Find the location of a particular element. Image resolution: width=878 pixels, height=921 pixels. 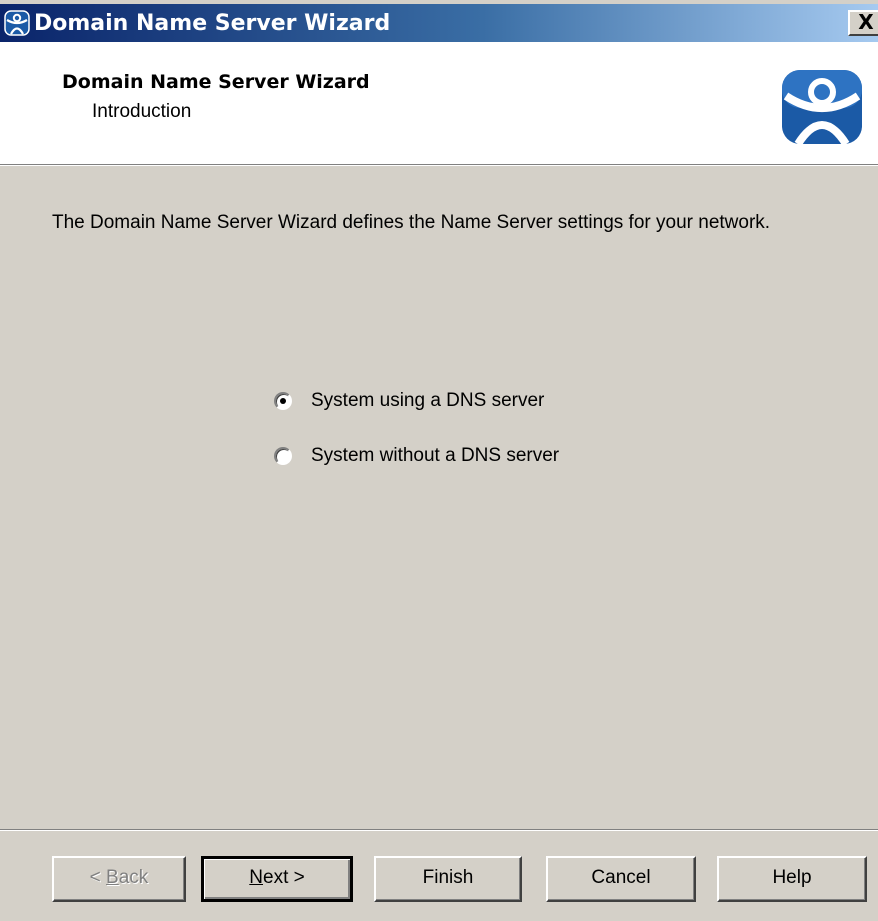

header-title: Domain Name Server Wizard is located at coordinates (216, 82).